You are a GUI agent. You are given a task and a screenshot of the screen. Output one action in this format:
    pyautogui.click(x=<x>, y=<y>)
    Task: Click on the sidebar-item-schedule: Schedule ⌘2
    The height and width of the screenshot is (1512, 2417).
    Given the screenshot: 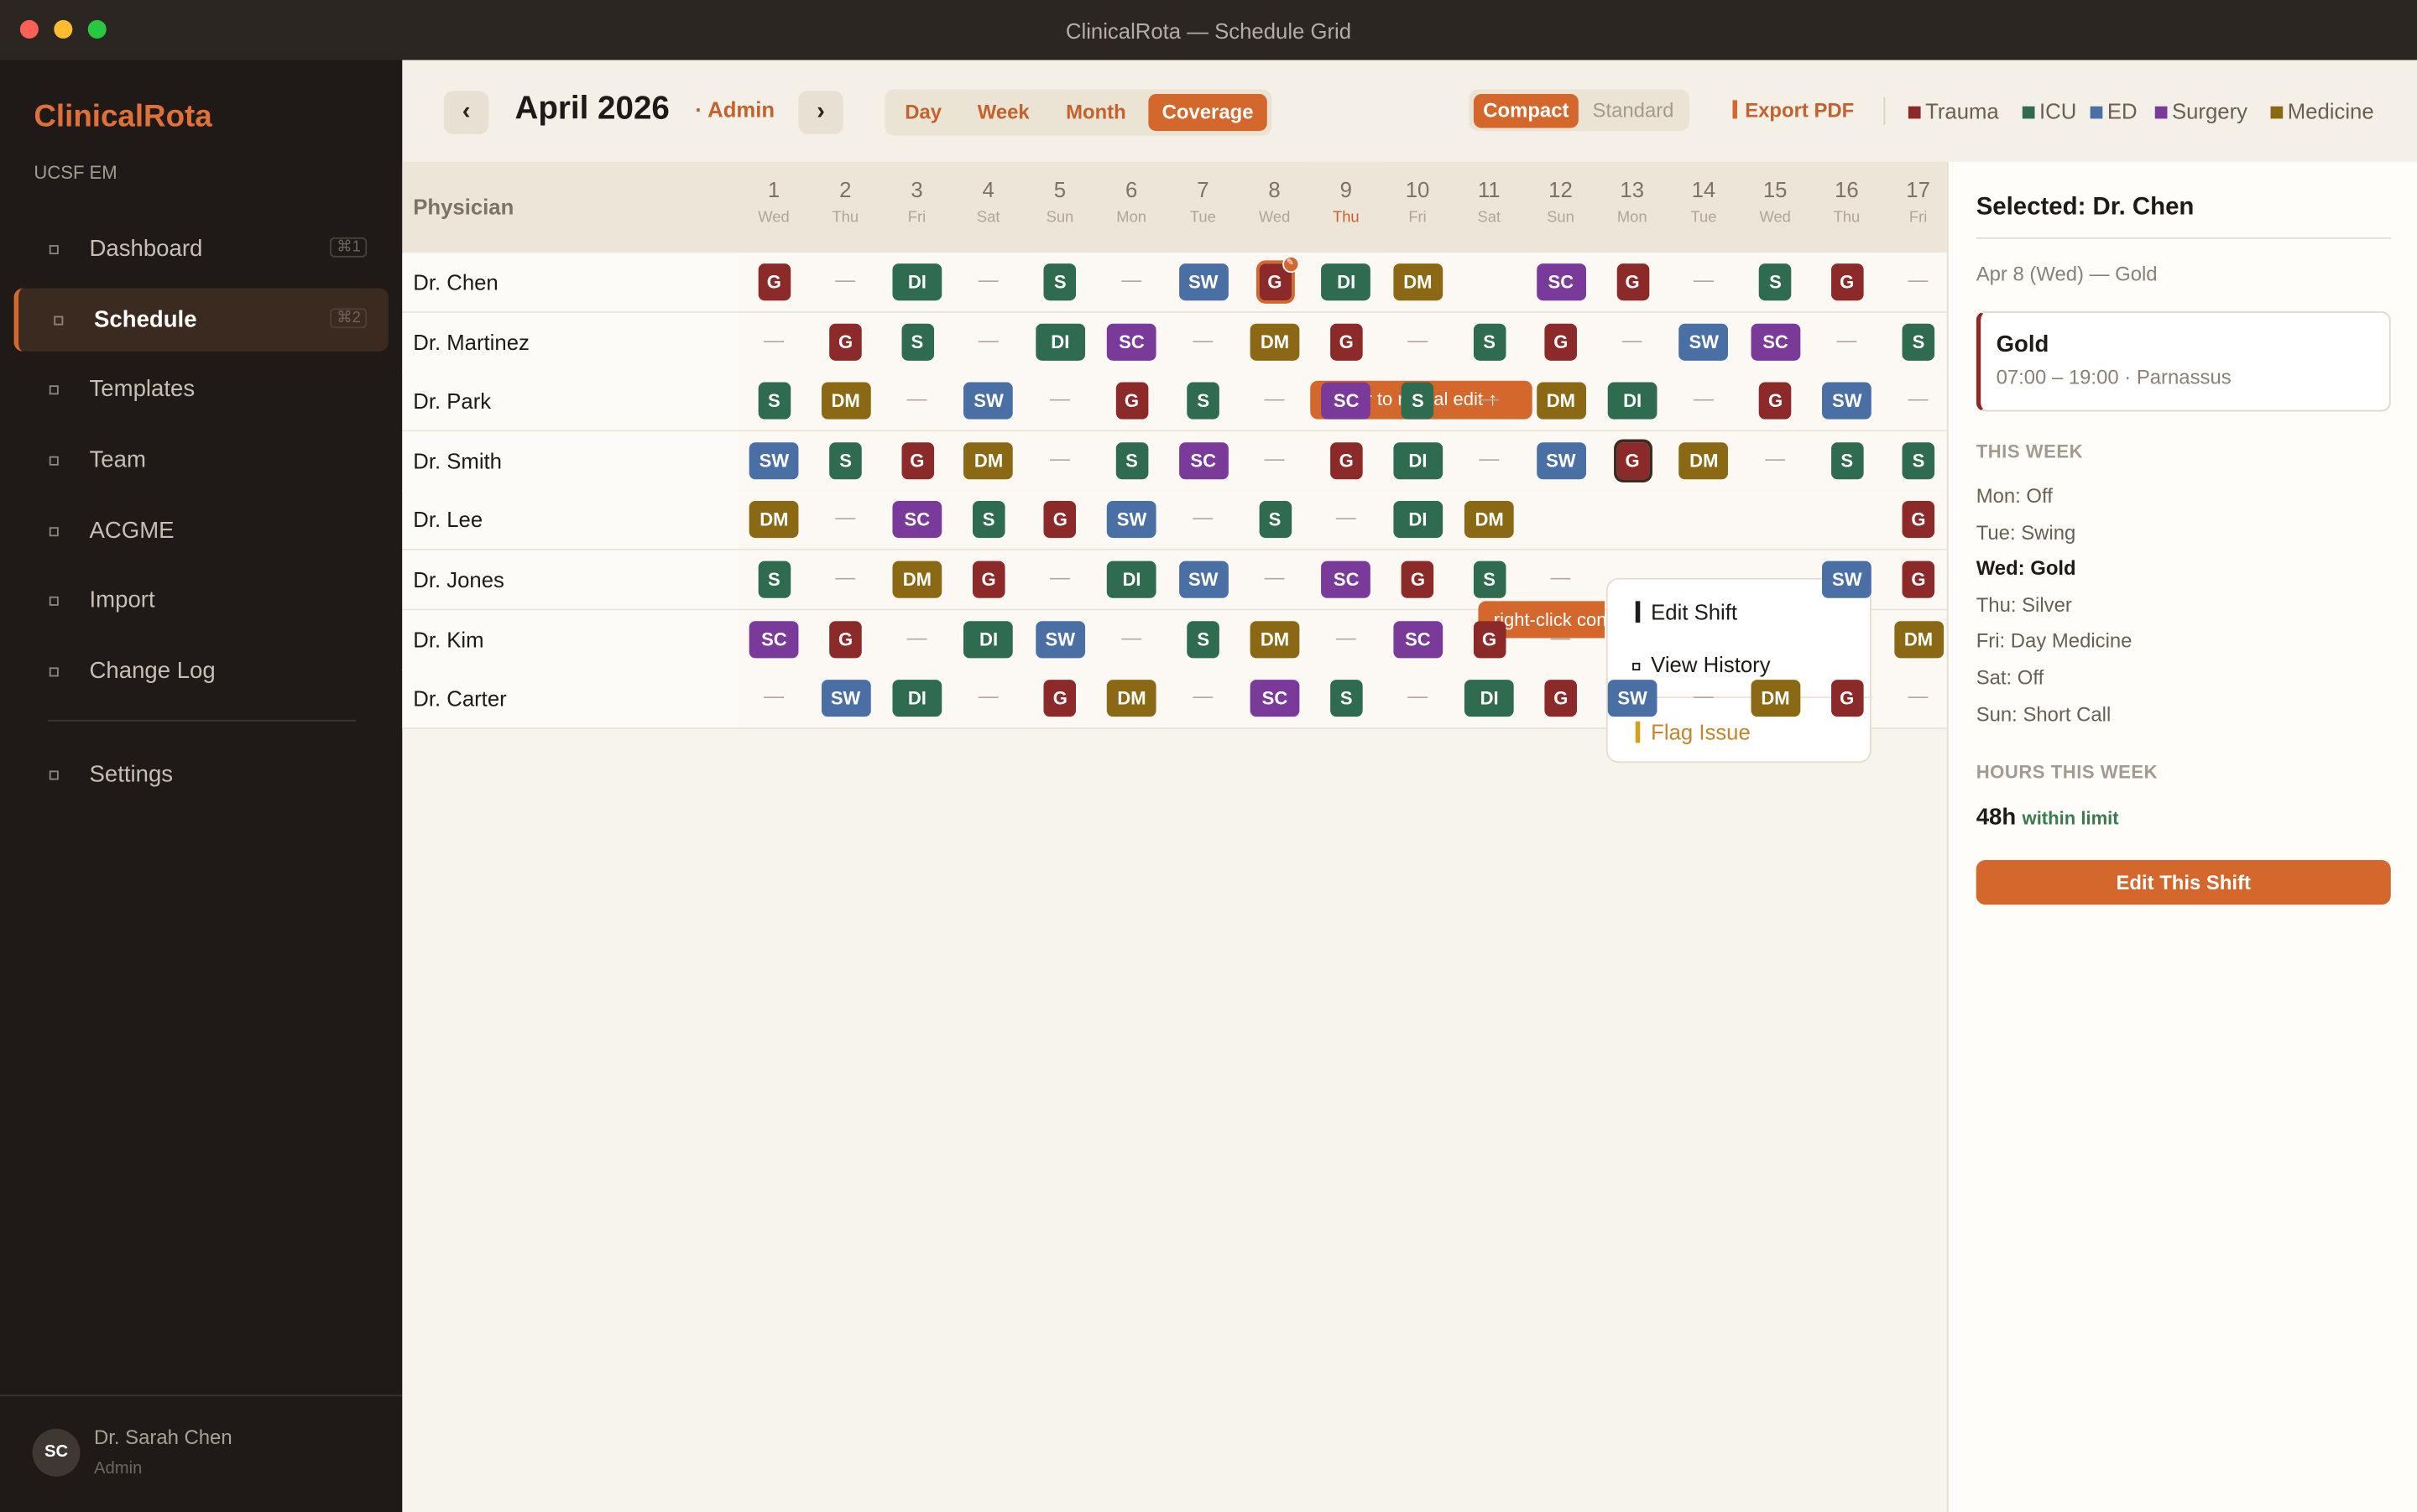 What is the action you would take?
    pyautogui.click(x=201, y=320)
    